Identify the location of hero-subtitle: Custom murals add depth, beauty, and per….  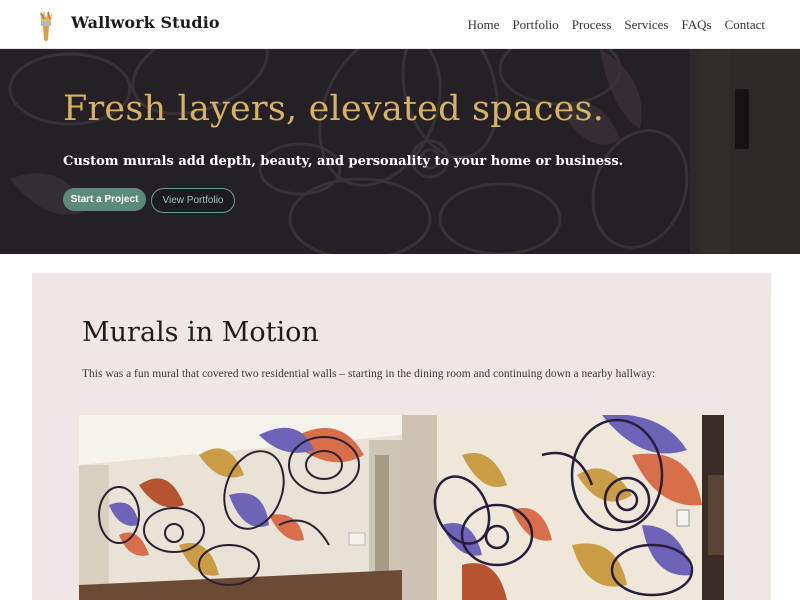
(343, 161).